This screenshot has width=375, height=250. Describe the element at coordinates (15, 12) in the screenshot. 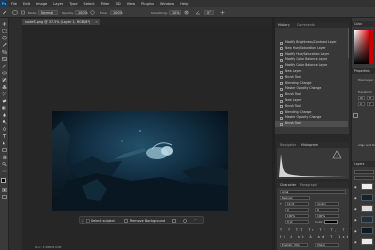

I see `brush-size-icon` at that location.